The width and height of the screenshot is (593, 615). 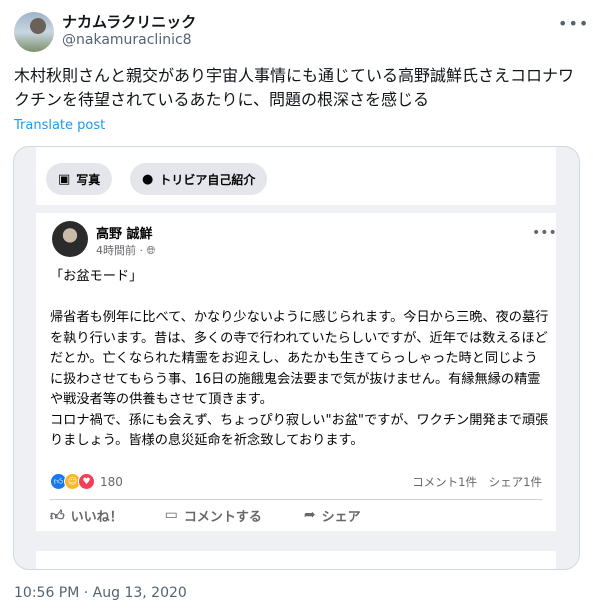 What do you see at coordinates (515, 482) in the screenshot?
I see `share-count: シェア1件` at bounding box center [515, 482].